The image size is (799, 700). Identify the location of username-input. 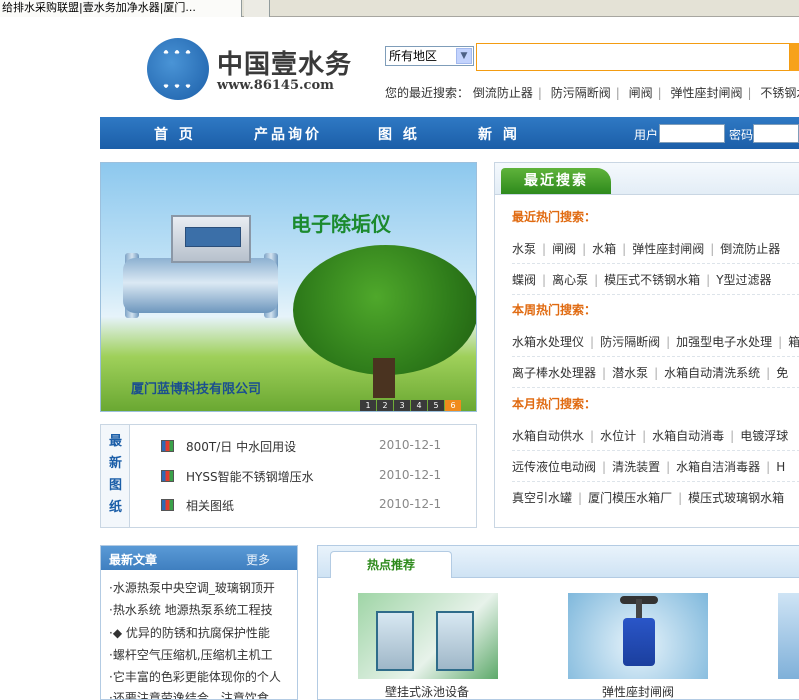
(692, 133).